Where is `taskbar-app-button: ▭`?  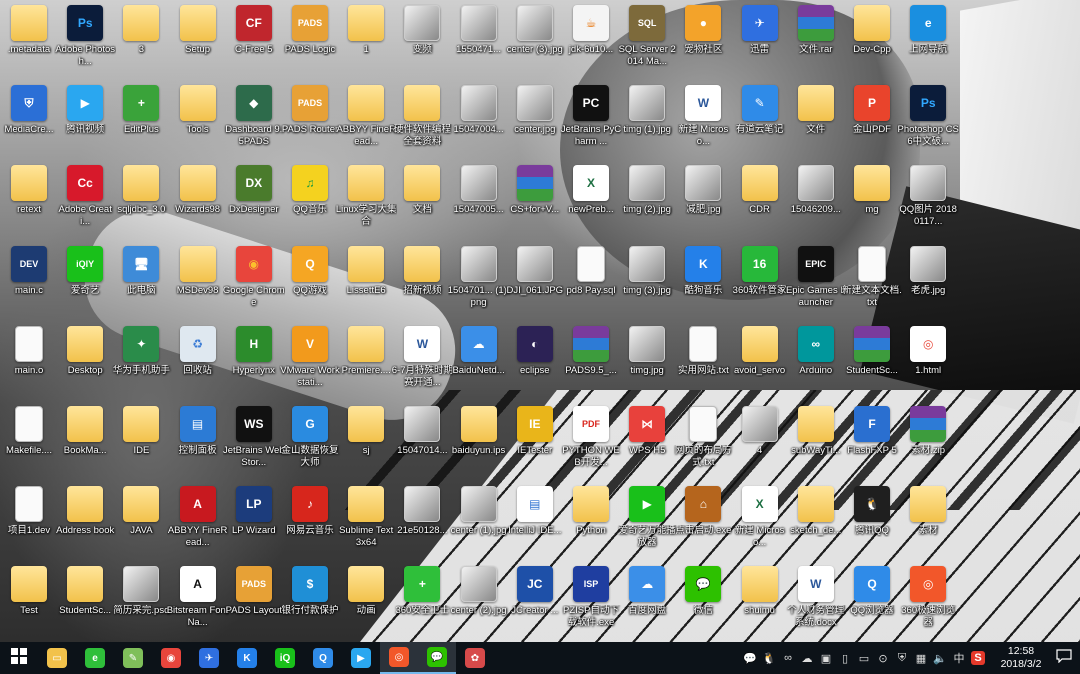 taskbar-app-button: ▭ is located at coordinates (57, 658).